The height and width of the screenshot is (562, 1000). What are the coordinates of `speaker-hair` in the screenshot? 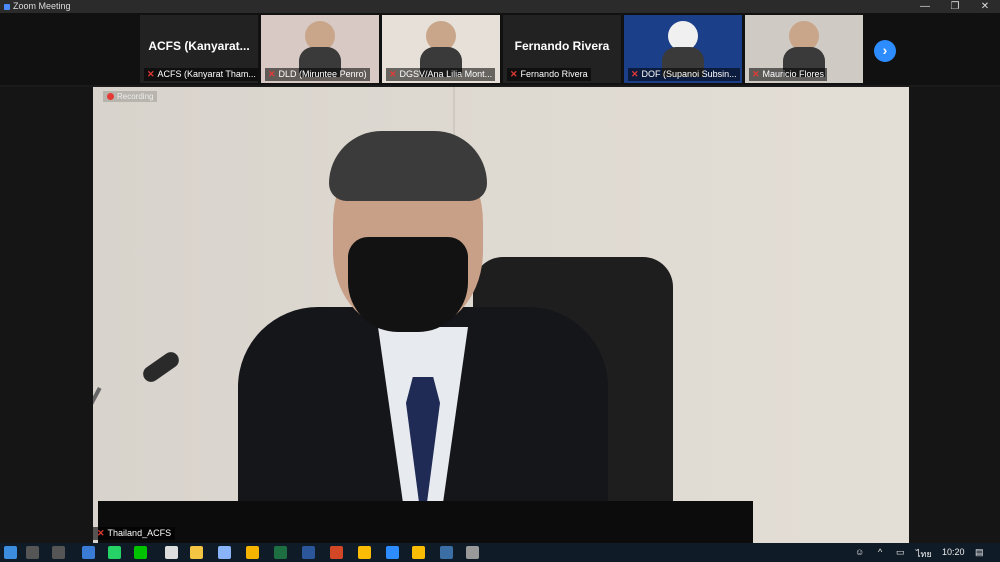 It's located at (408, 166).